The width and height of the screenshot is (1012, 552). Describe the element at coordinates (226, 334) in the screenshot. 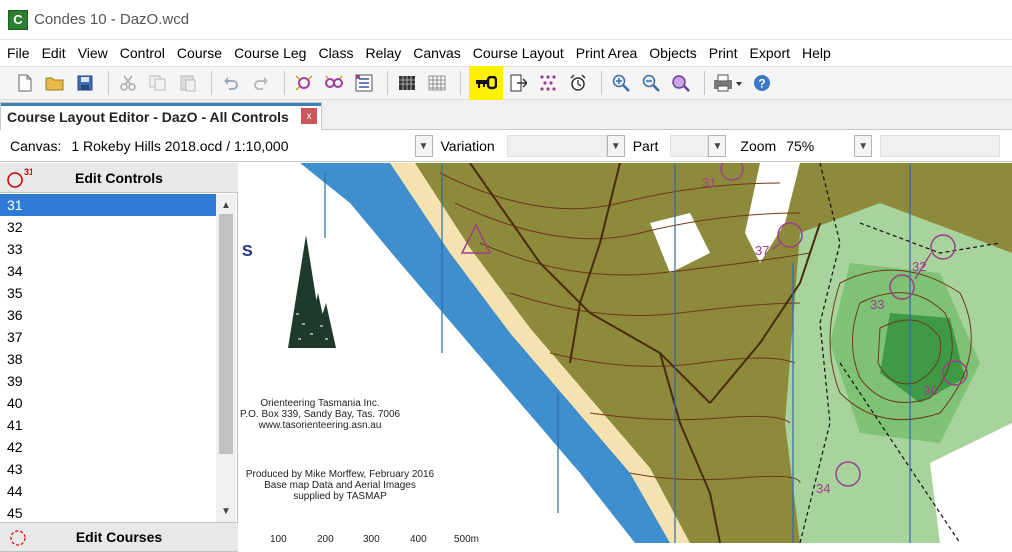

I see `scroll-thumb` at that location.